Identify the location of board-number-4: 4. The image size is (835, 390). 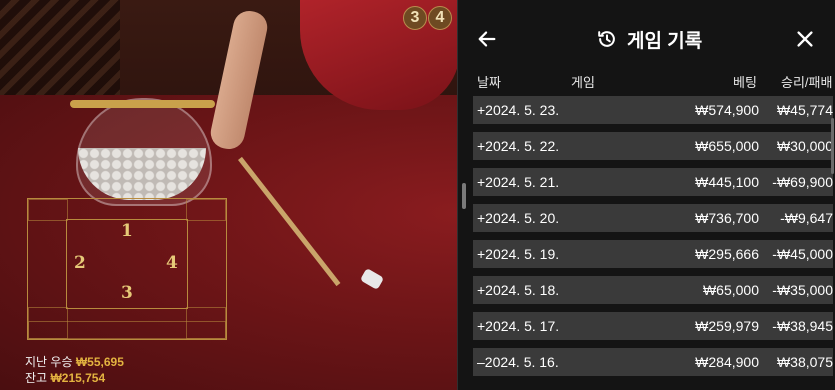
(172, 263).